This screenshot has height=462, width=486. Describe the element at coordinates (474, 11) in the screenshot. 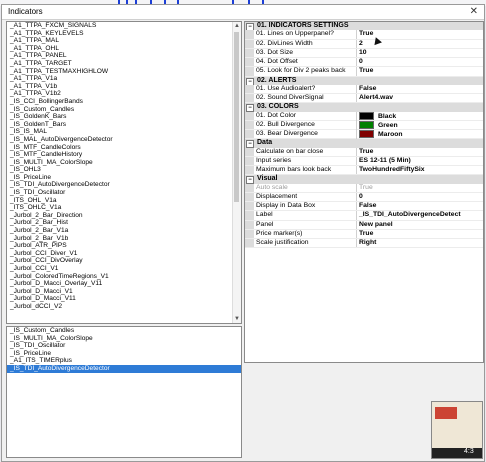

I see `close-icon: ✕` at that location.